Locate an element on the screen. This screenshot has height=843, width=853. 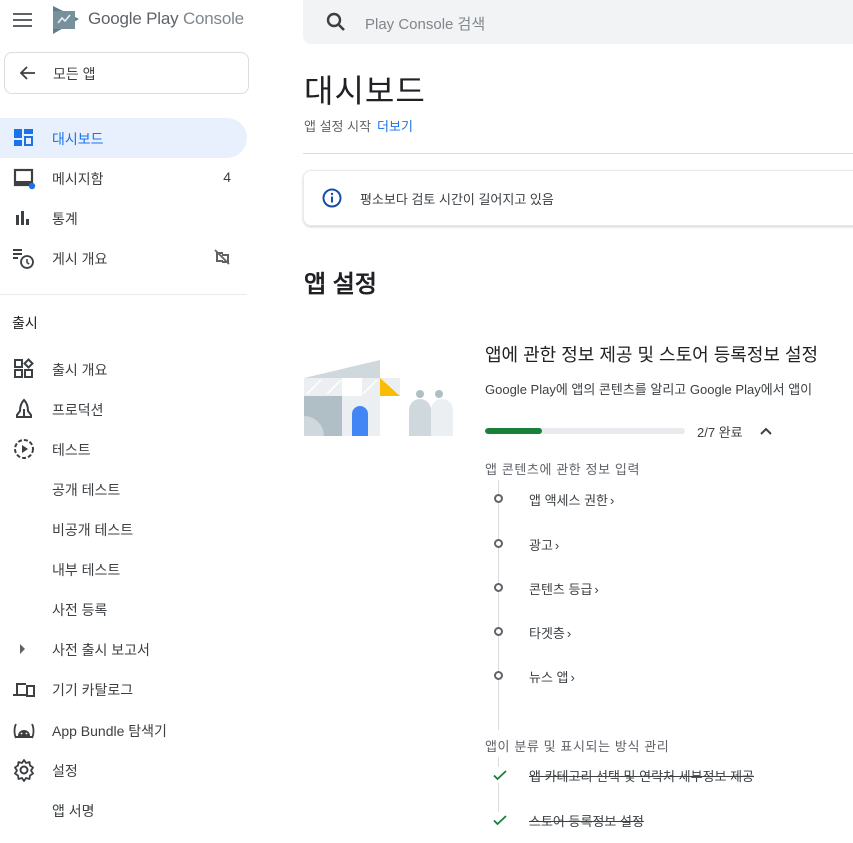
sidebar-item-pre-registration: 사전 등록 is located at coordinates (123, 609).